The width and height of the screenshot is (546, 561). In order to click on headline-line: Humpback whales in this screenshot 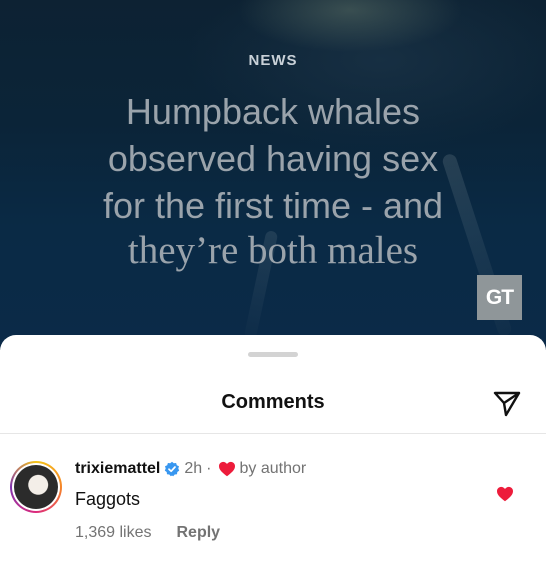, I will do `click(273, 111)`.